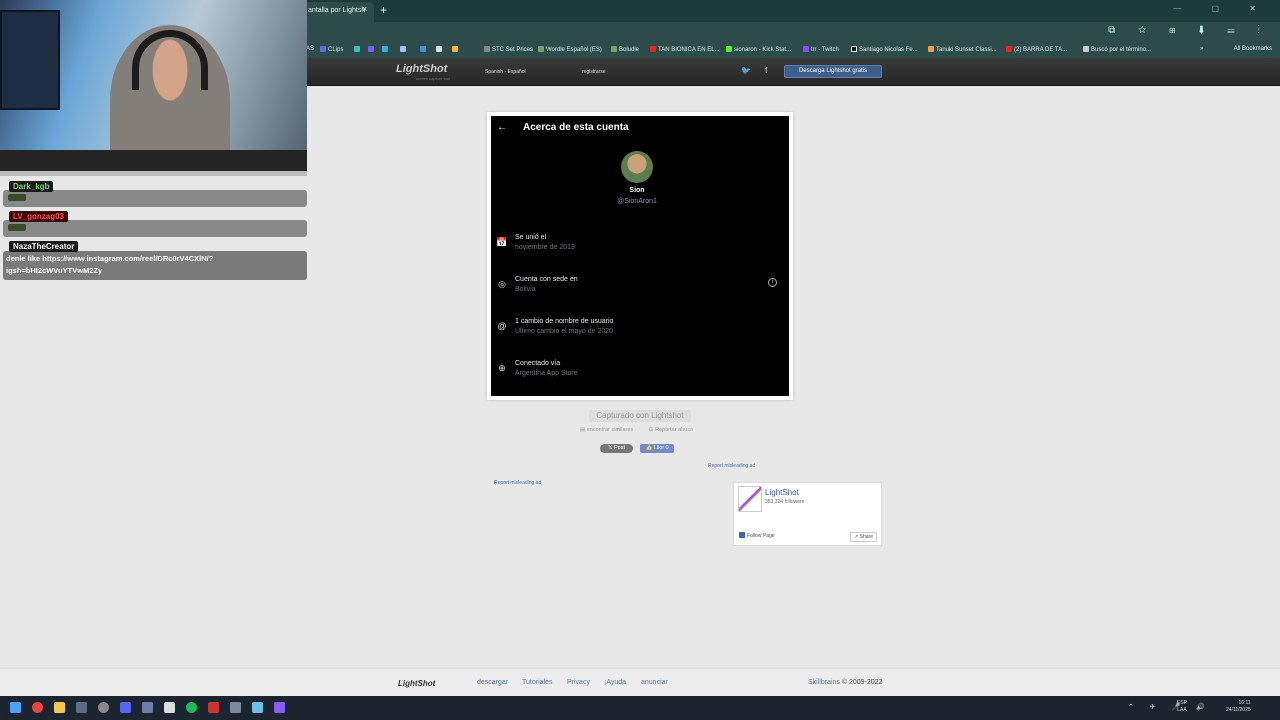  What do you see at coordinates (640, 708) in the screenshot?
I see `windows-taskbar: ⌃ ✈ 🎤 🔊 ESP LAA 16:11 24/11/2025` at bounding box center [640, 708].